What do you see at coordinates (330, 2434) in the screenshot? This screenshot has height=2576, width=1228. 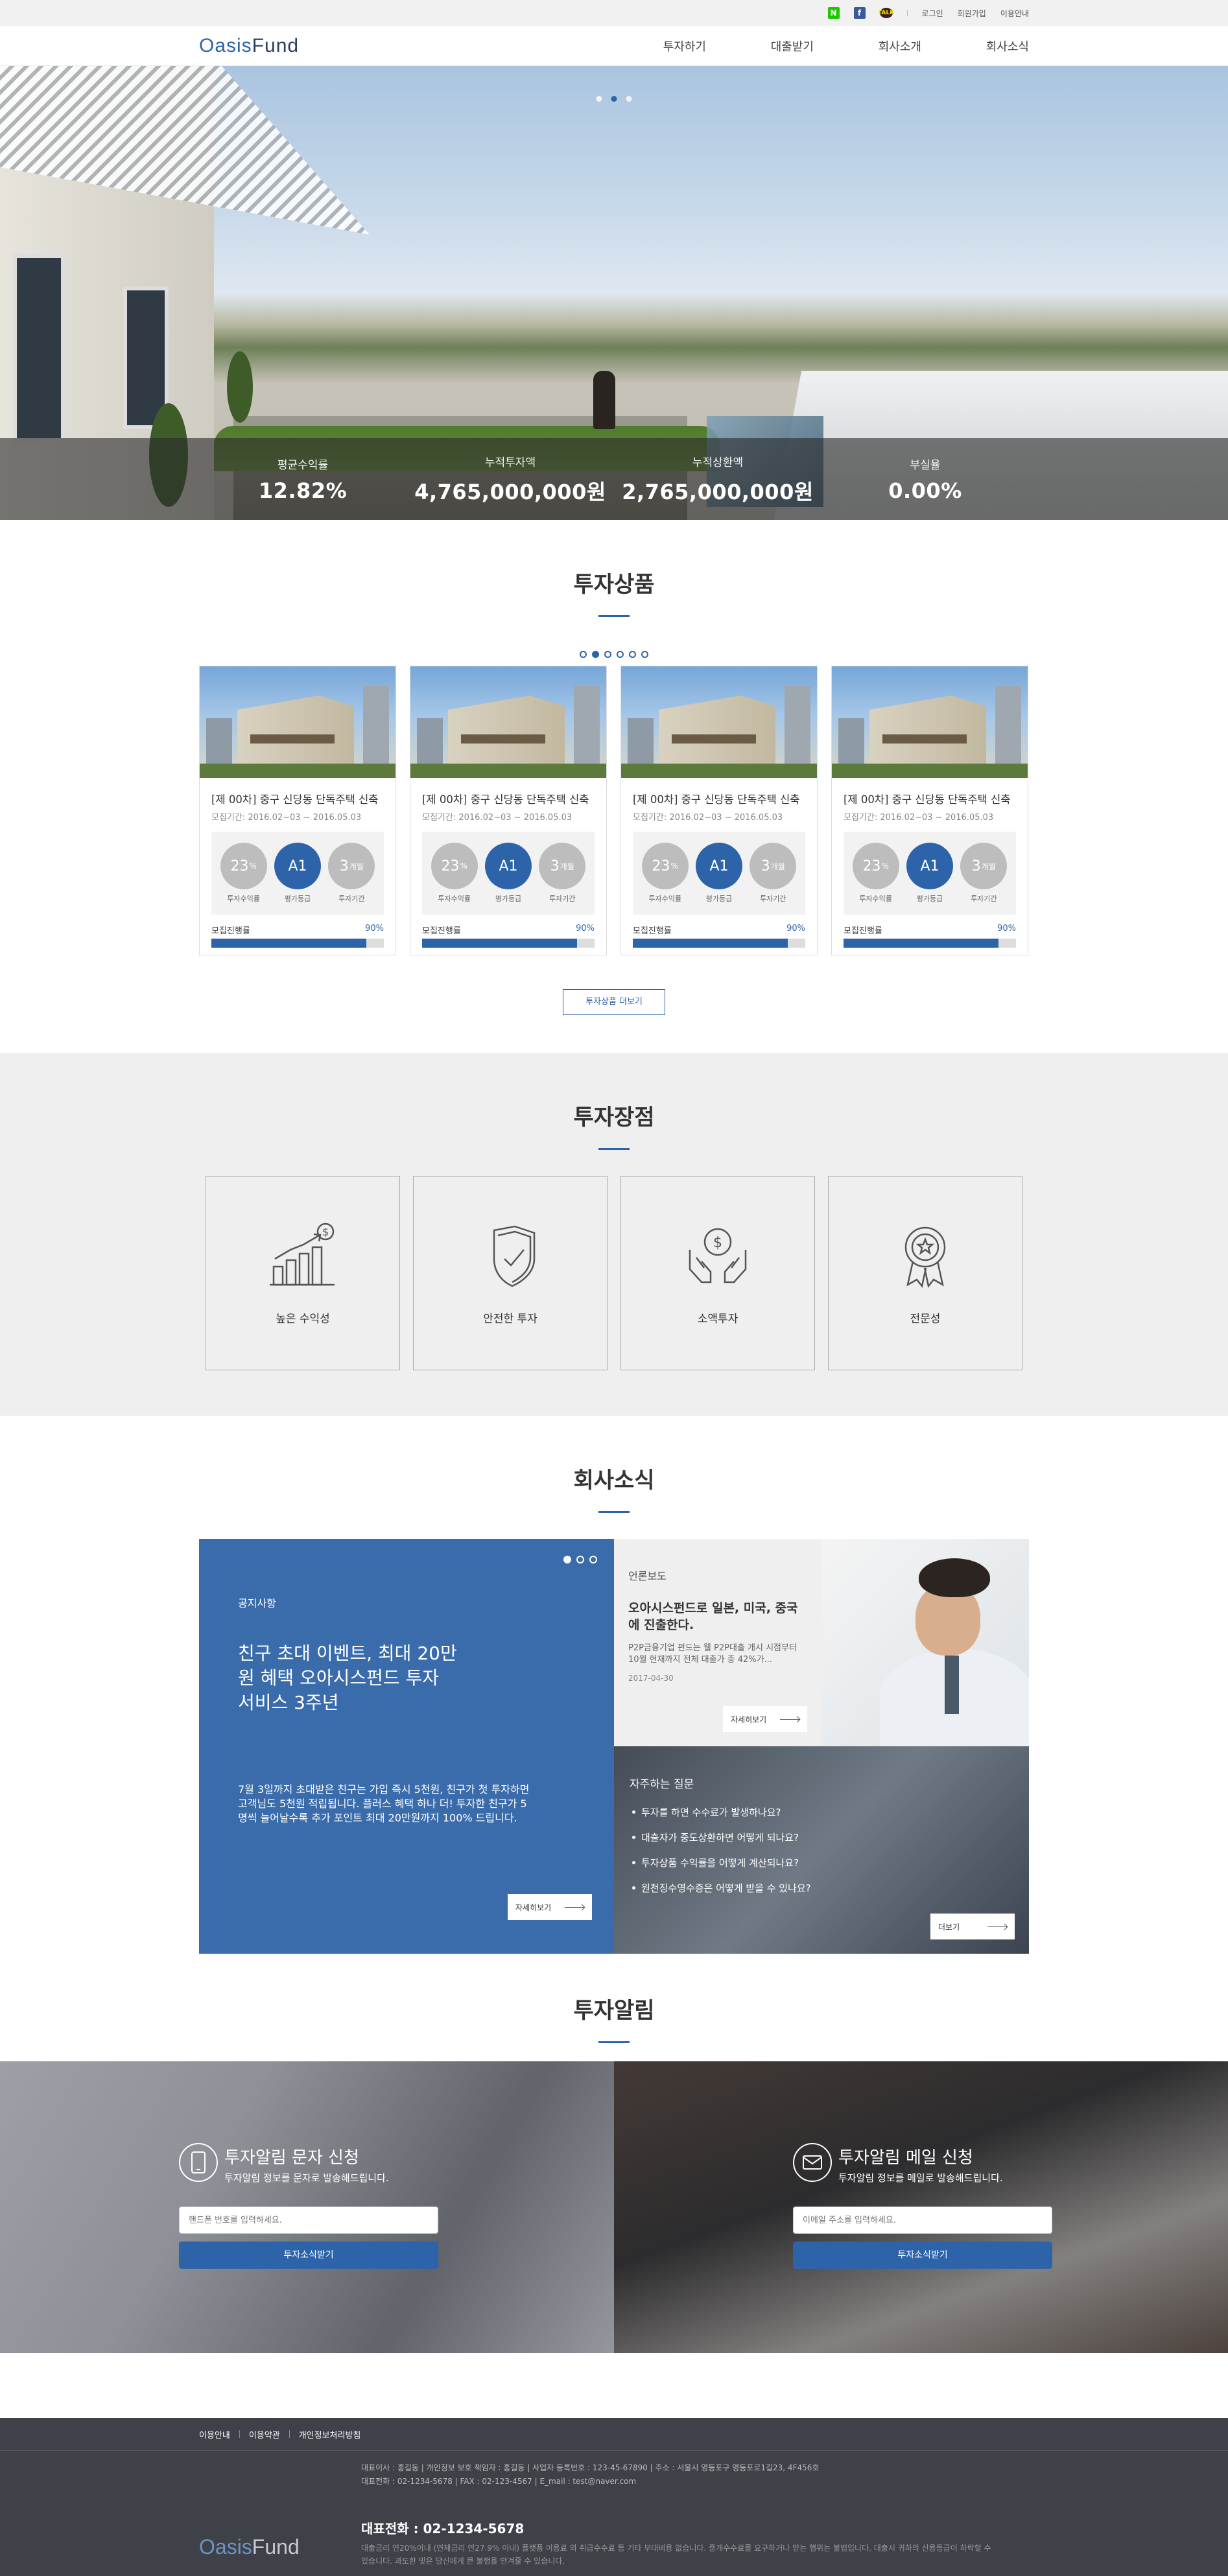 I see `footer-link-privacy: 개인정보처리방침` at bounding box center [330, 2434].